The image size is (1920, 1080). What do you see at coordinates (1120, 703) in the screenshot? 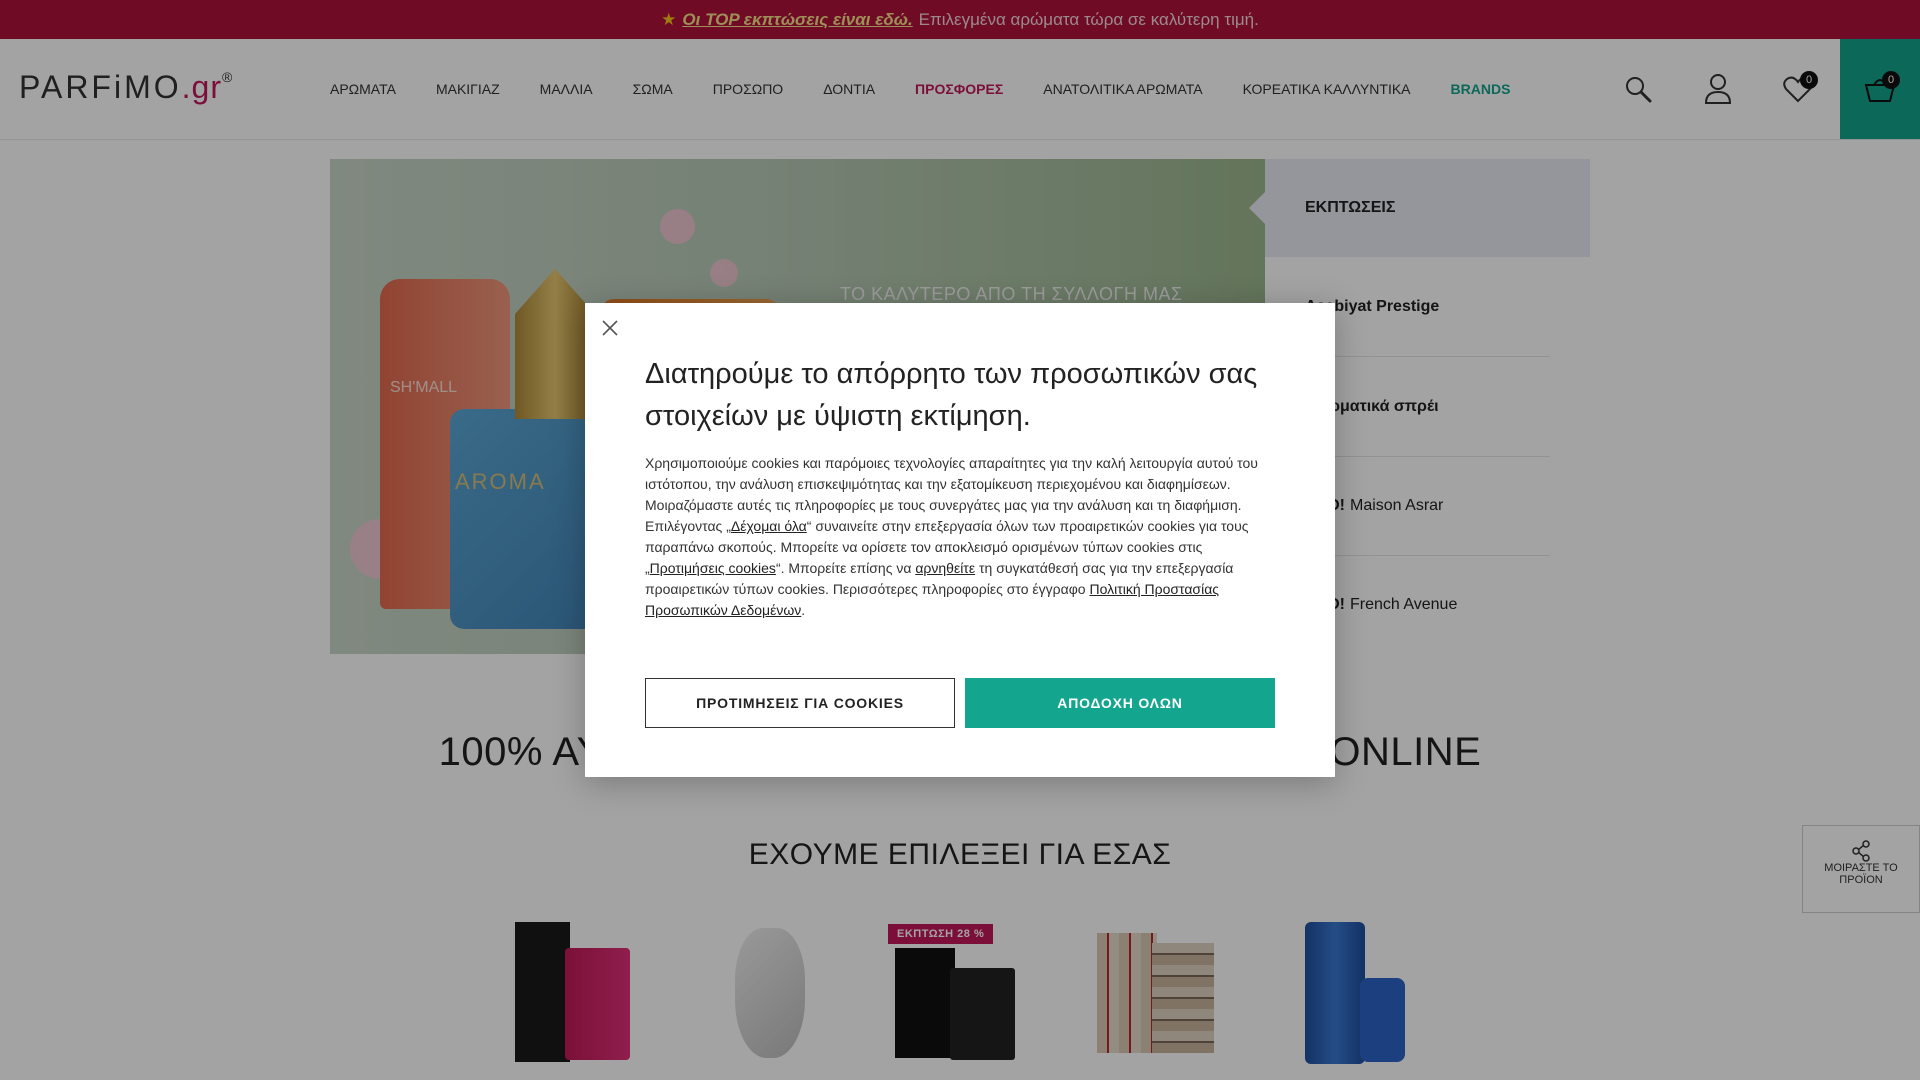
I see `accept-all-button: ΑΠΟΔΟΧΗ ΟΛΩΝ` at bounding box center [1120, 703].